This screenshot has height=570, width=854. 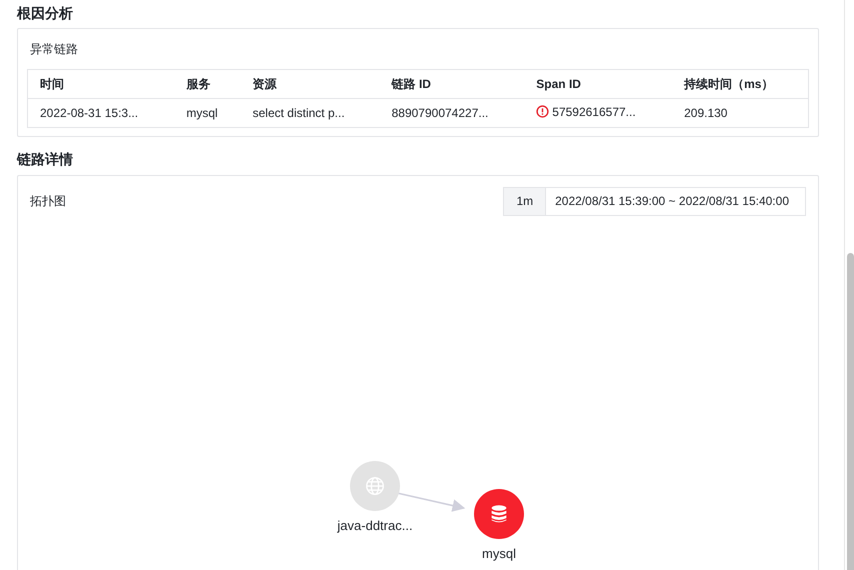 I want to click on card-title: 拓扑图, so click(x=47, y=201).